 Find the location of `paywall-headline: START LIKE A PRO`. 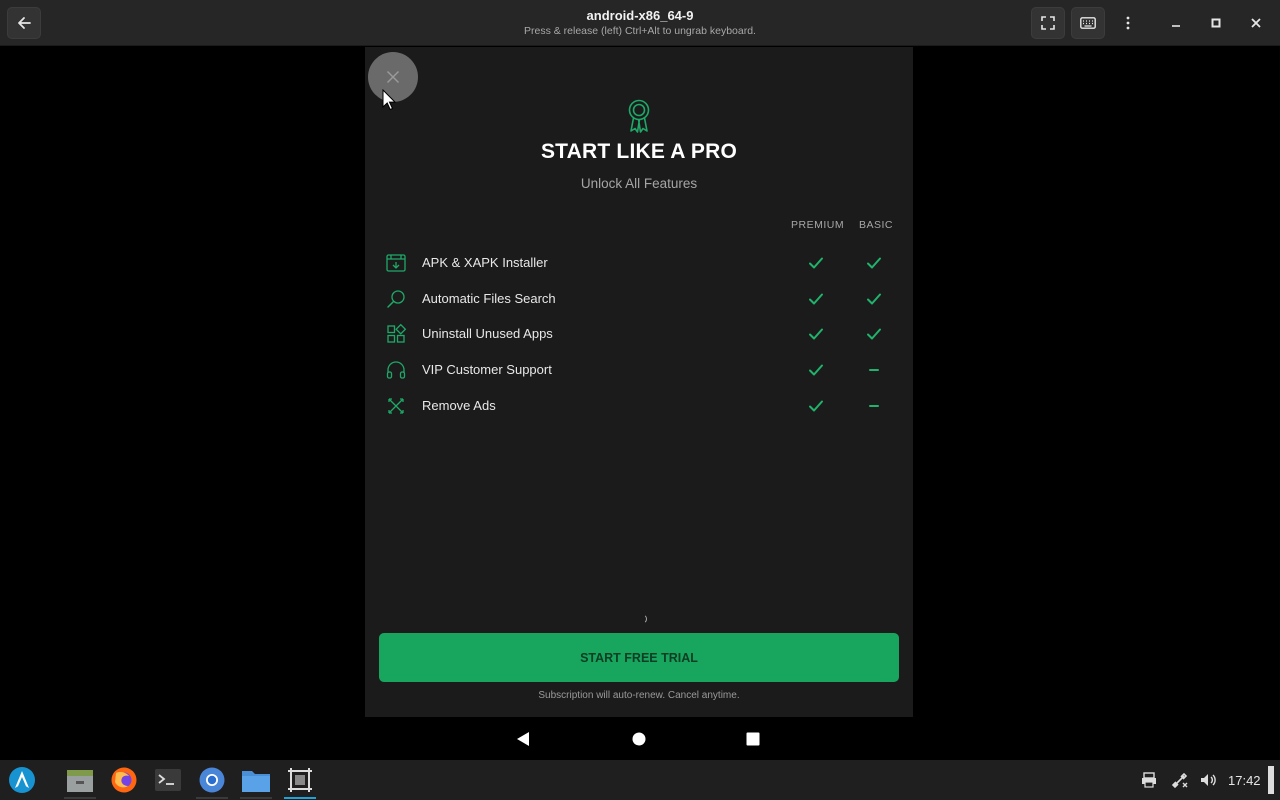

paywall-headline: START LIKE A PRO is located at coordinates (639, 151).